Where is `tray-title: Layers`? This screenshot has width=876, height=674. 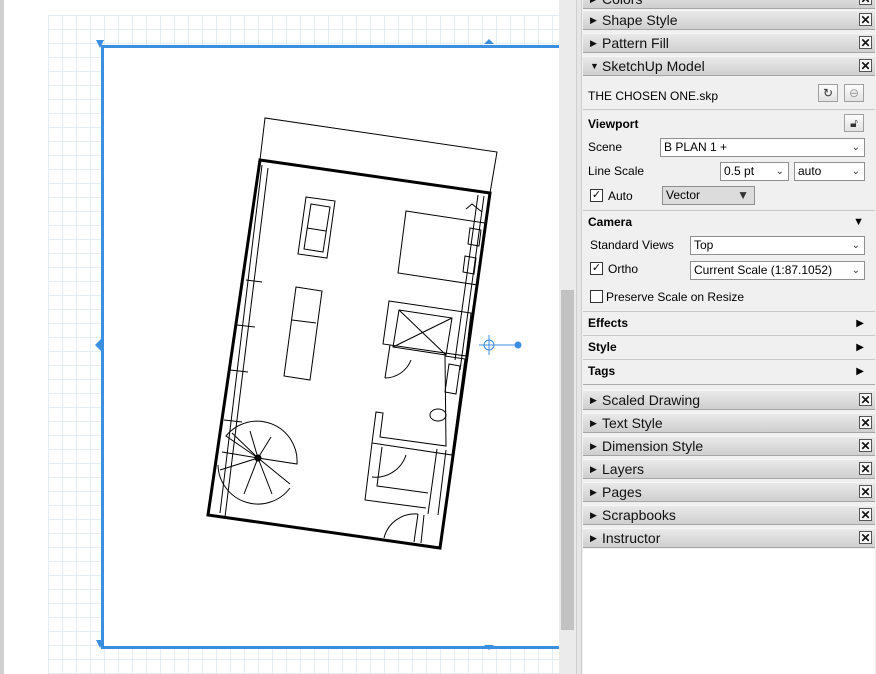
tray-title: Layers is located at coordinates (623, 469).